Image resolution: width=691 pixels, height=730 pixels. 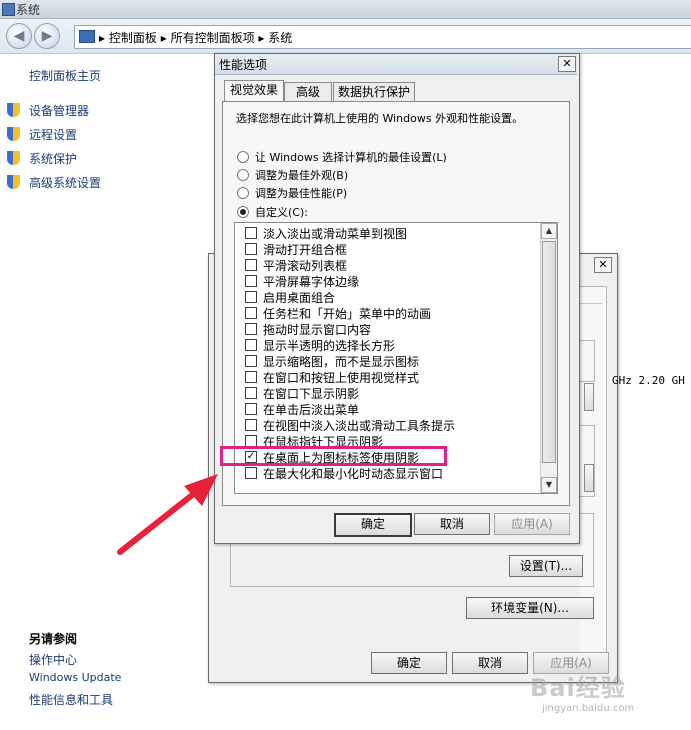 I want to click on system-cancel-button: 取消, so click(x=490, y=663).